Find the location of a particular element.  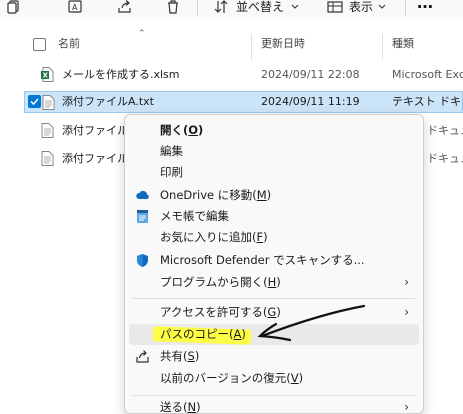

menu-item-share: 共有(S) is located at coordinates (274, 356).